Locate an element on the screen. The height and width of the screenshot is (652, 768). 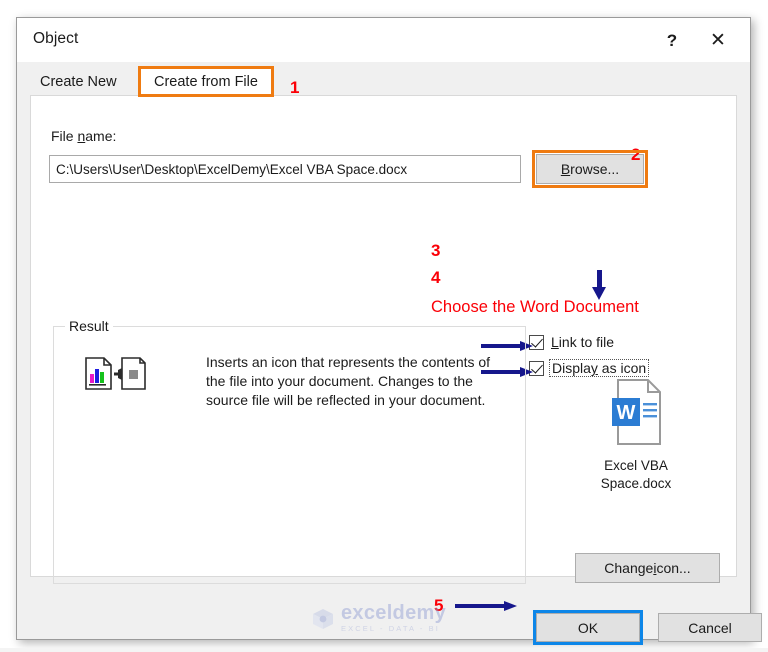
dialog-title: Object is located at coordinates (56, 38).